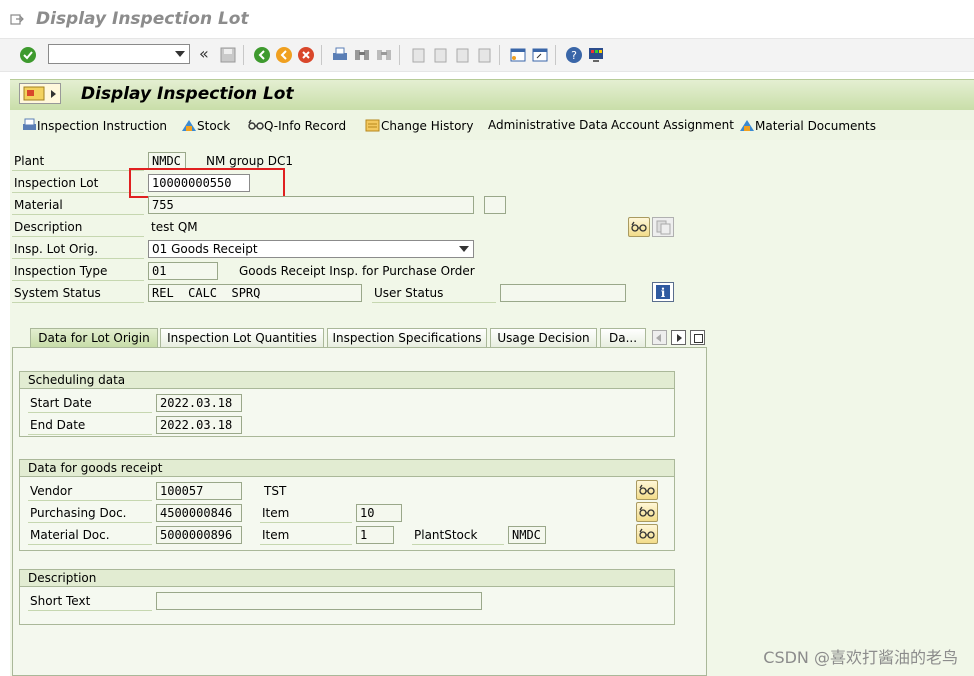 Image resolution: width=974 pixels, height=676 pixels. What do you see at coordinates (495, 205) in the screenshot?
I see `material-extra-field` at bounding box center [495, 205].